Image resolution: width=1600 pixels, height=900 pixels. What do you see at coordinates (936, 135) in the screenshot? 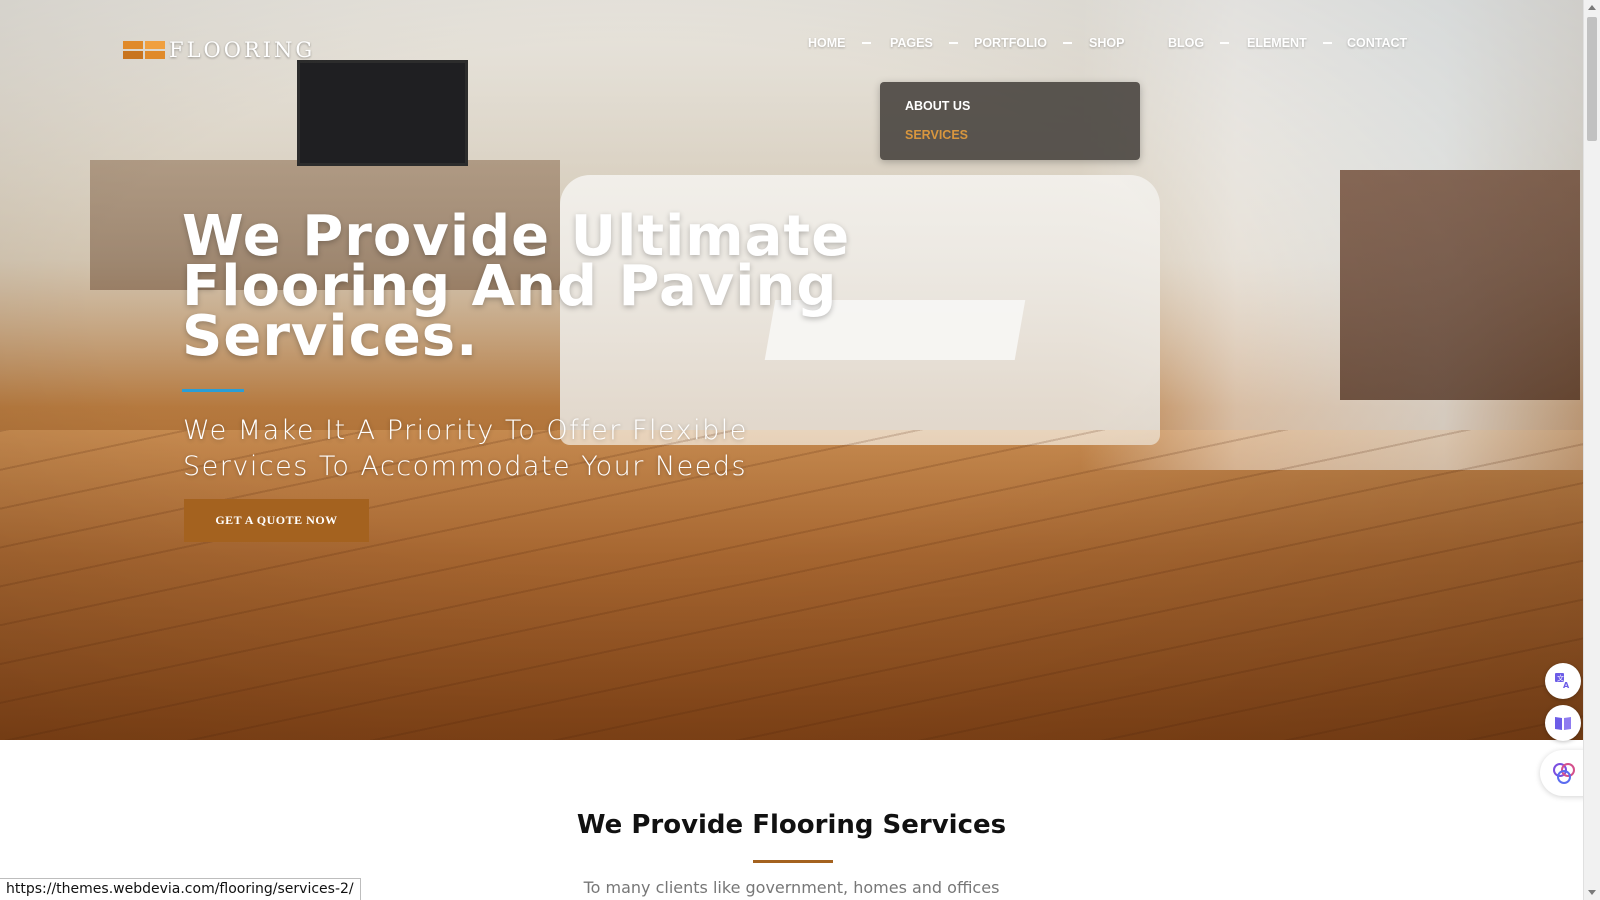
I see `menu-item-services: SERVICES` at bounding box center [936, 135].